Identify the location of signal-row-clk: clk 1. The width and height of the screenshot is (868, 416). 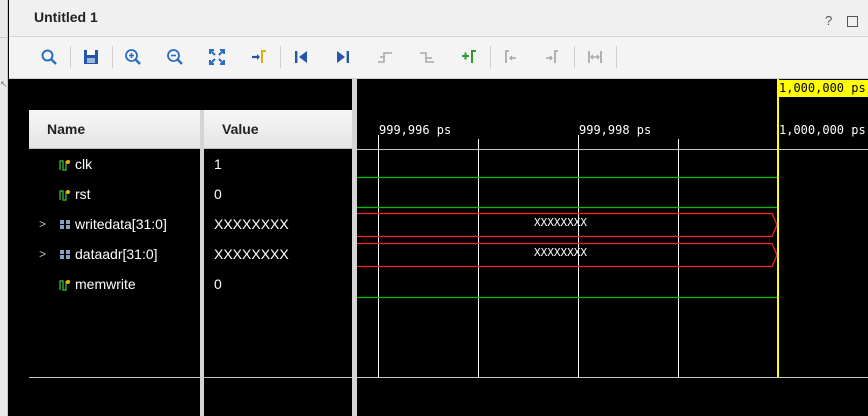
(190, 164).